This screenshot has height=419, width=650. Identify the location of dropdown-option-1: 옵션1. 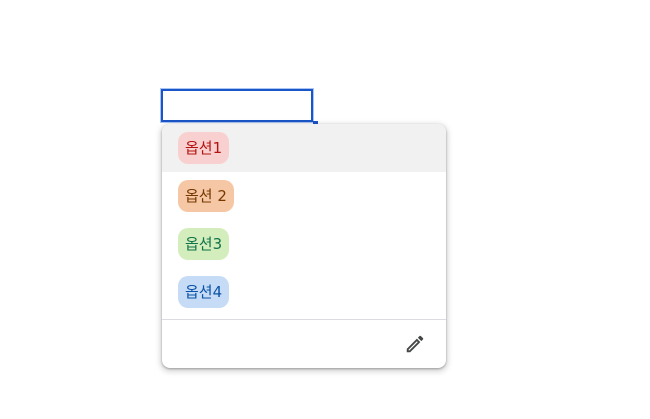
(304, 148).